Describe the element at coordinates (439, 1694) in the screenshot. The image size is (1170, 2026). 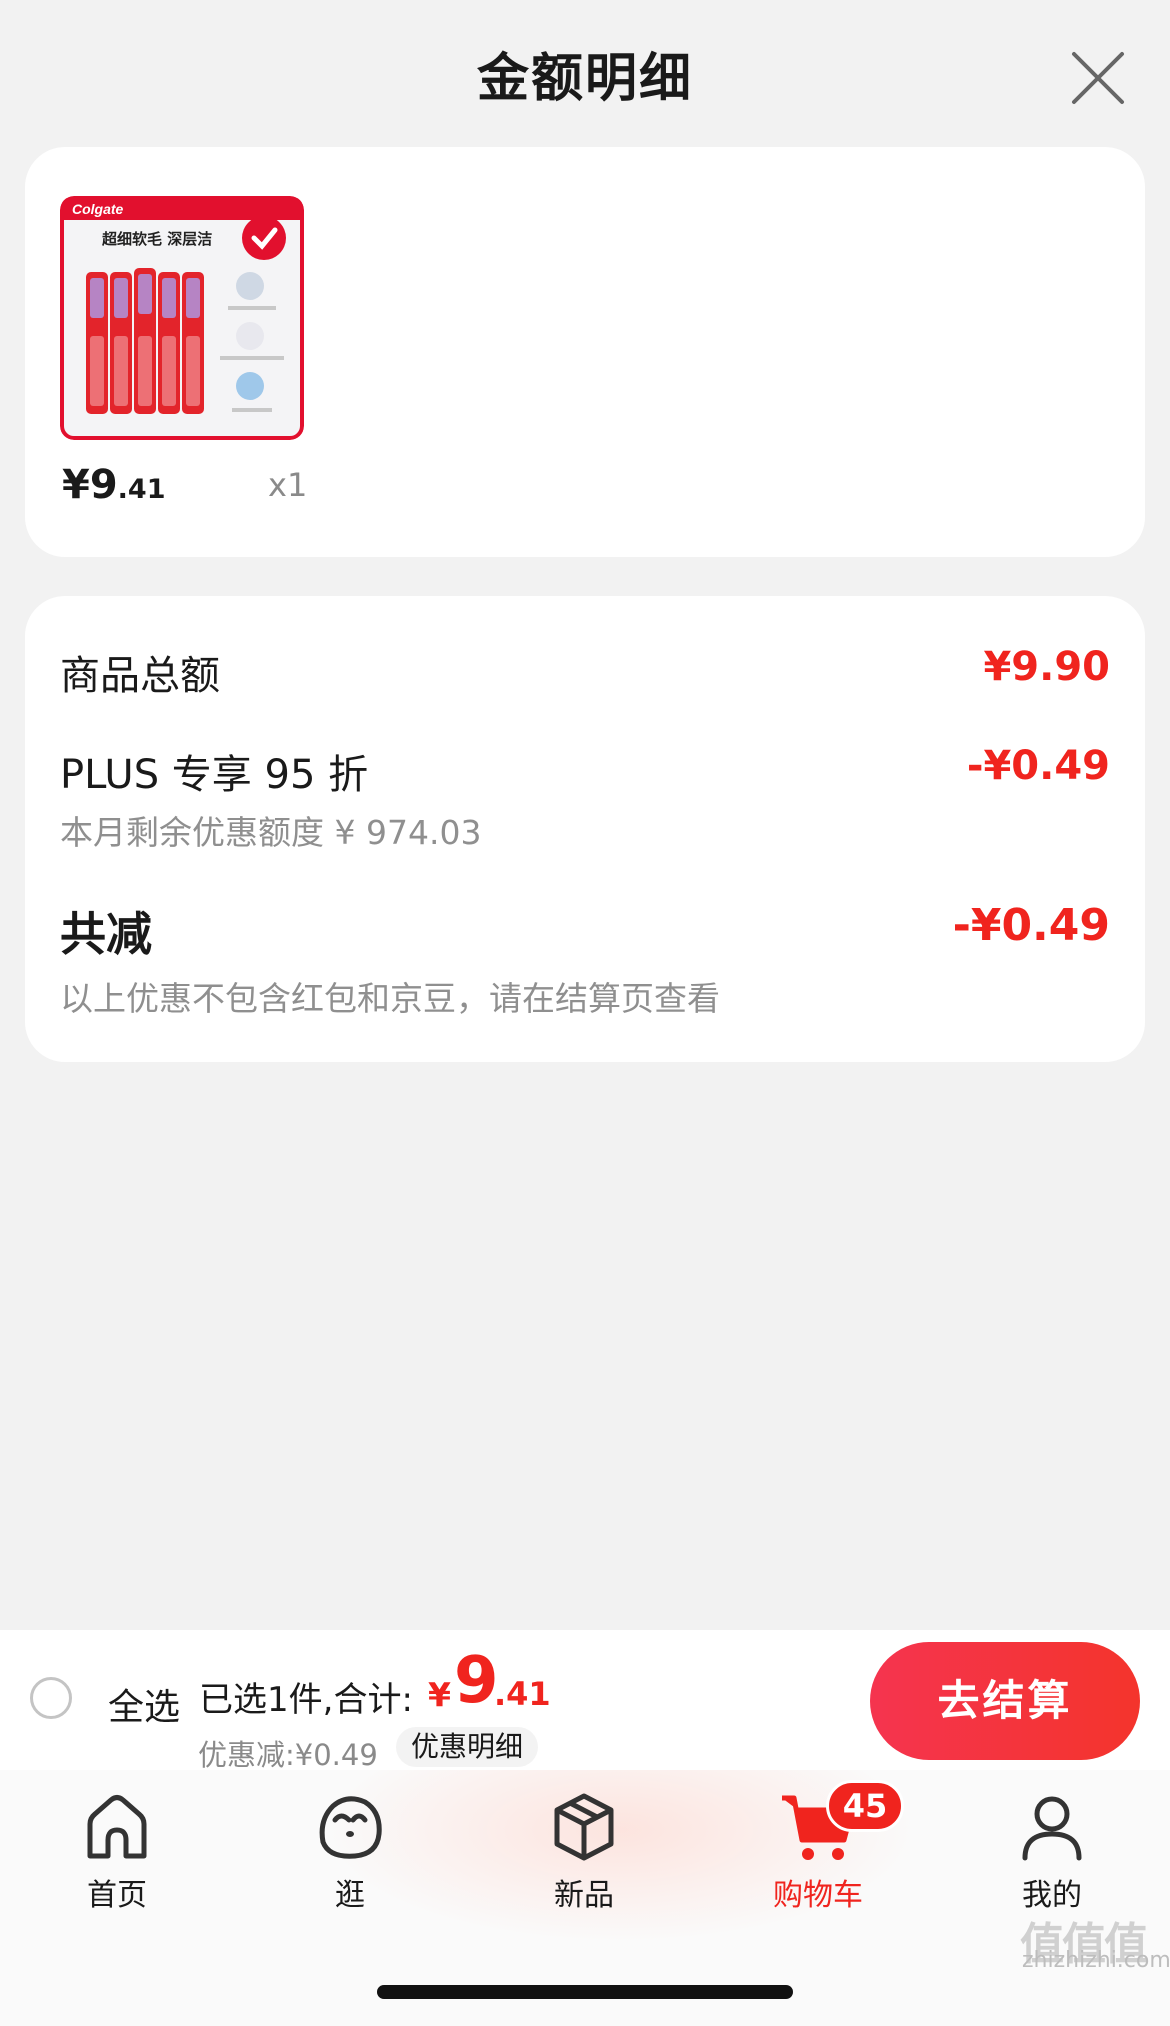
I see `total-currency: ¥` at that location.